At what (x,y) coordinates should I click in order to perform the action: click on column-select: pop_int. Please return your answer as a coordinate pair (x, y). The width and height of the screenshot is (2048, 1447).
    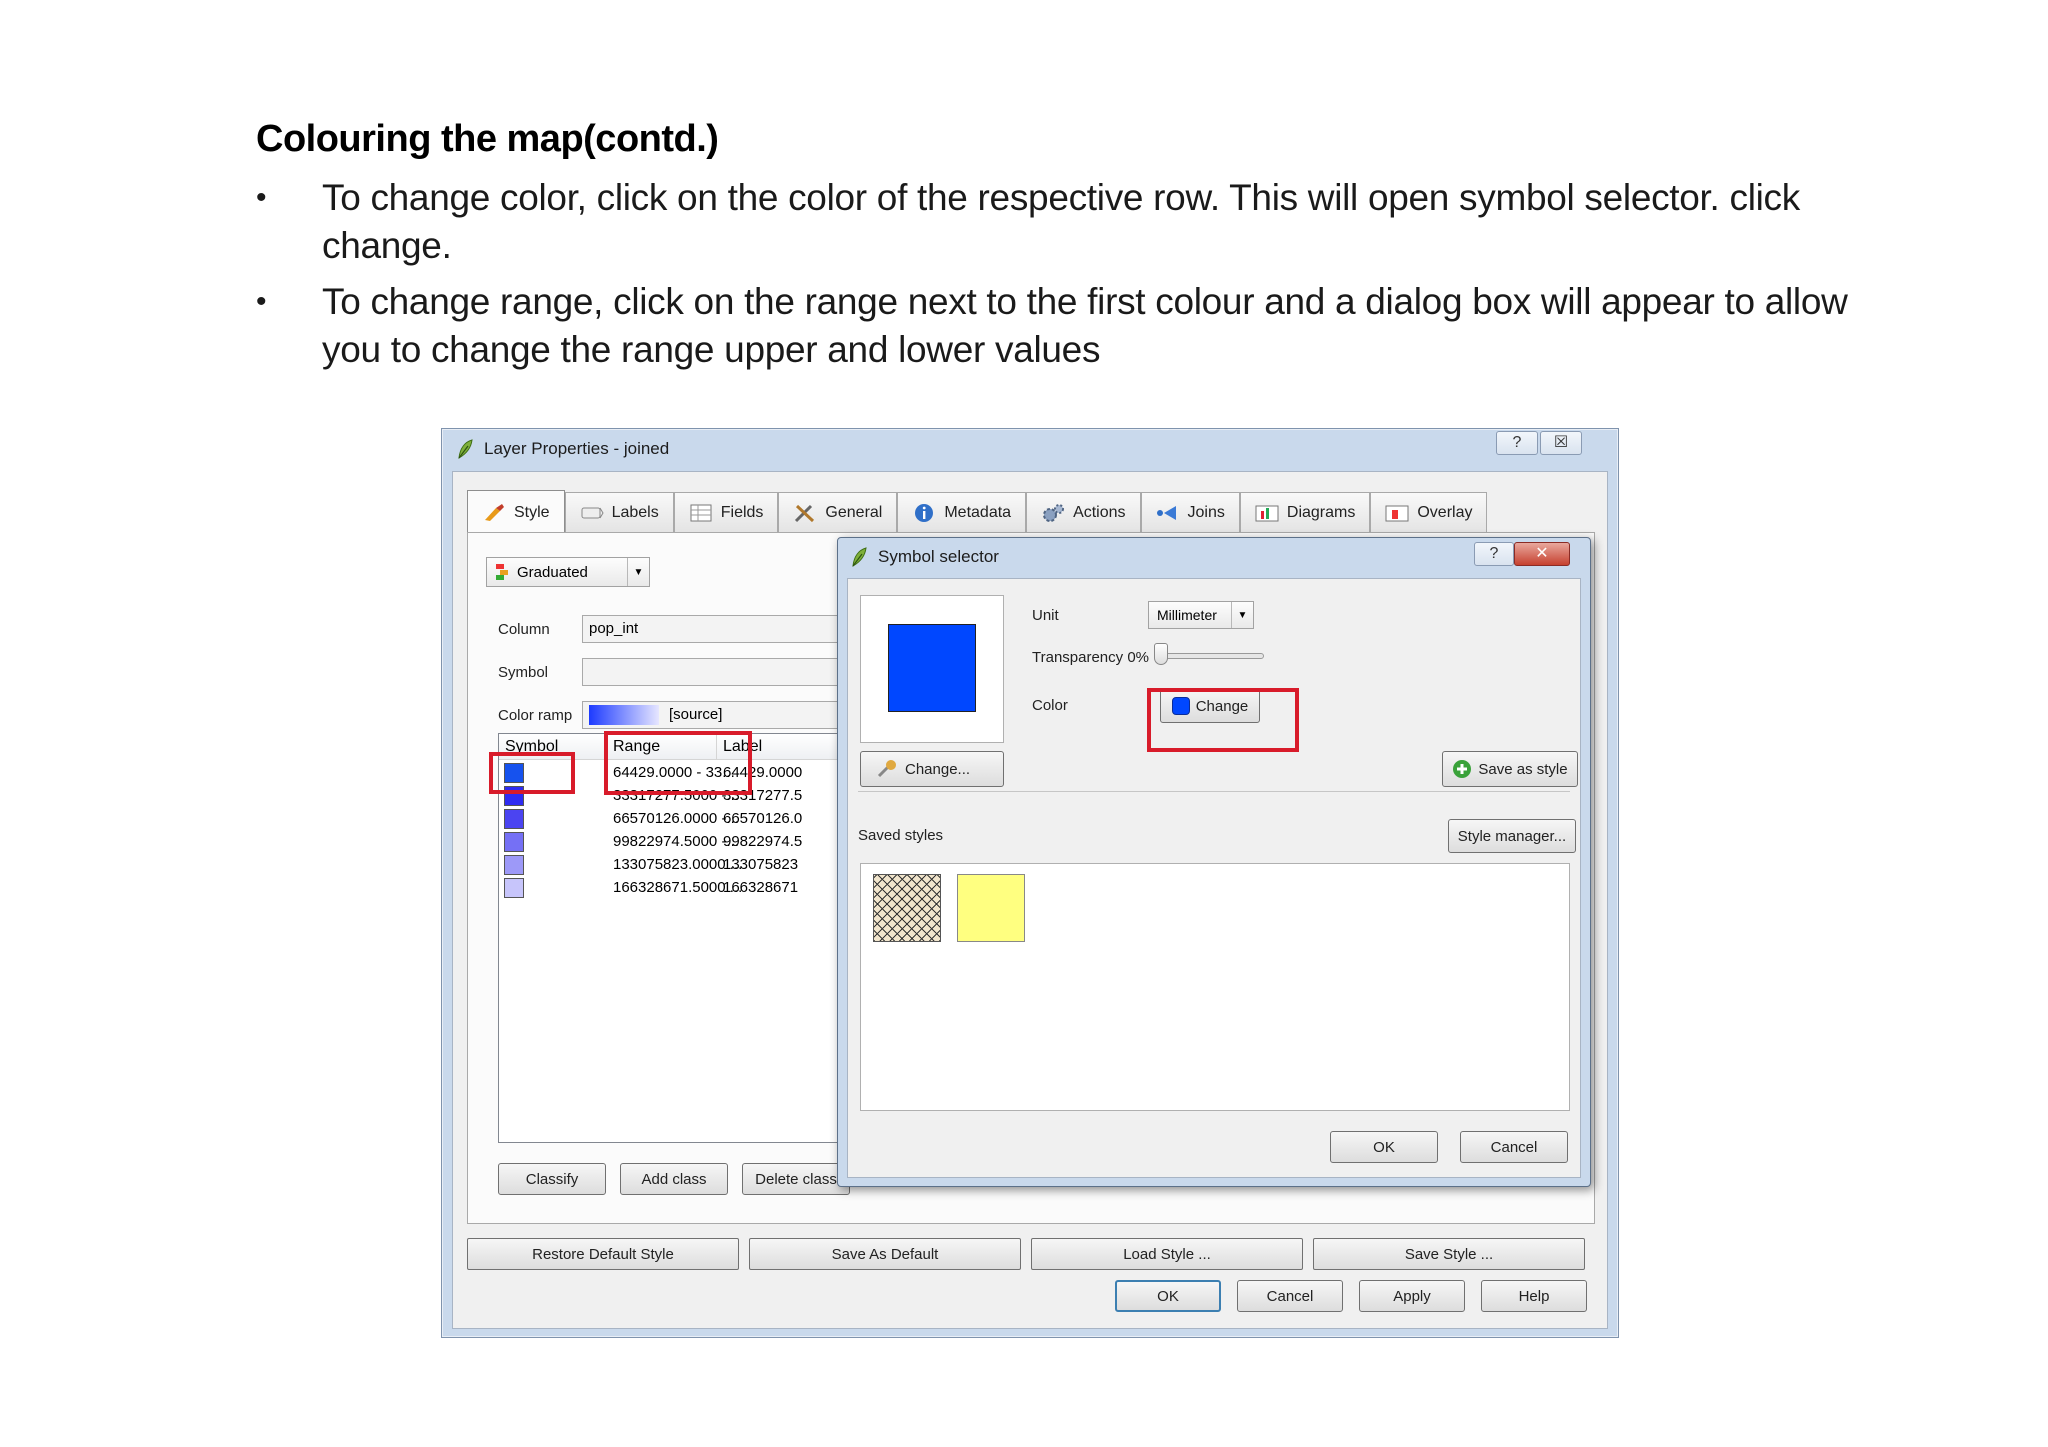
    Looking at the image, I should click on (710, 629).